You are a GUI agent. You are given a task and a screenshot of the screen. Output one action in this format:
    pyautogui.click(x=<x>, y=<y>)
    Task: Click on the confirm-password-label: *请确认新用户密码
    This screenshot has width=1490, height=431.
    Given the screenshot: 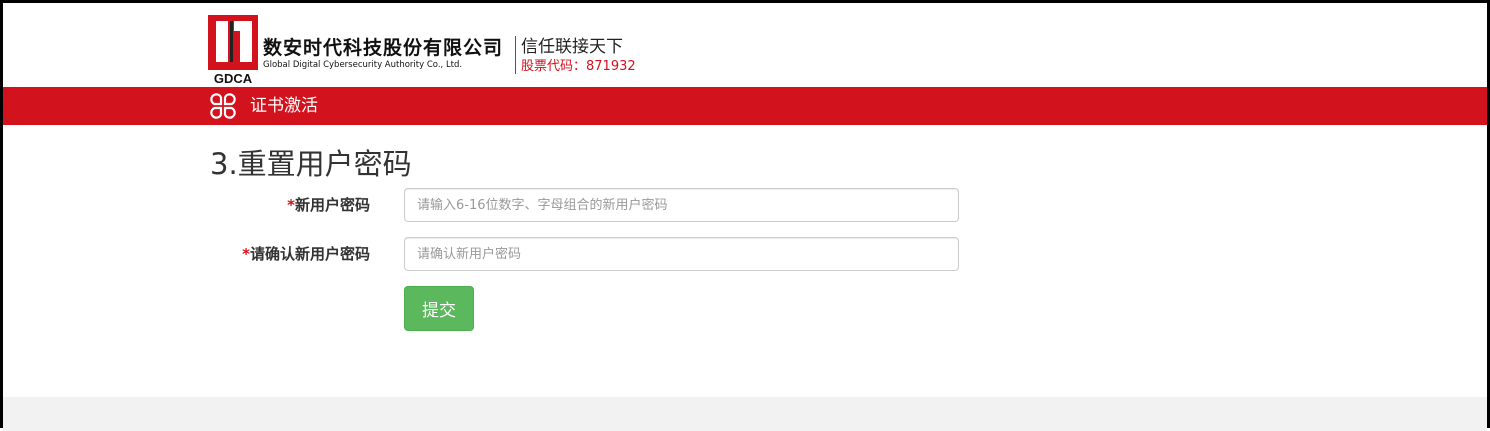 What is the action you would take?
    pyautogui.click(x=306, y=254)
    